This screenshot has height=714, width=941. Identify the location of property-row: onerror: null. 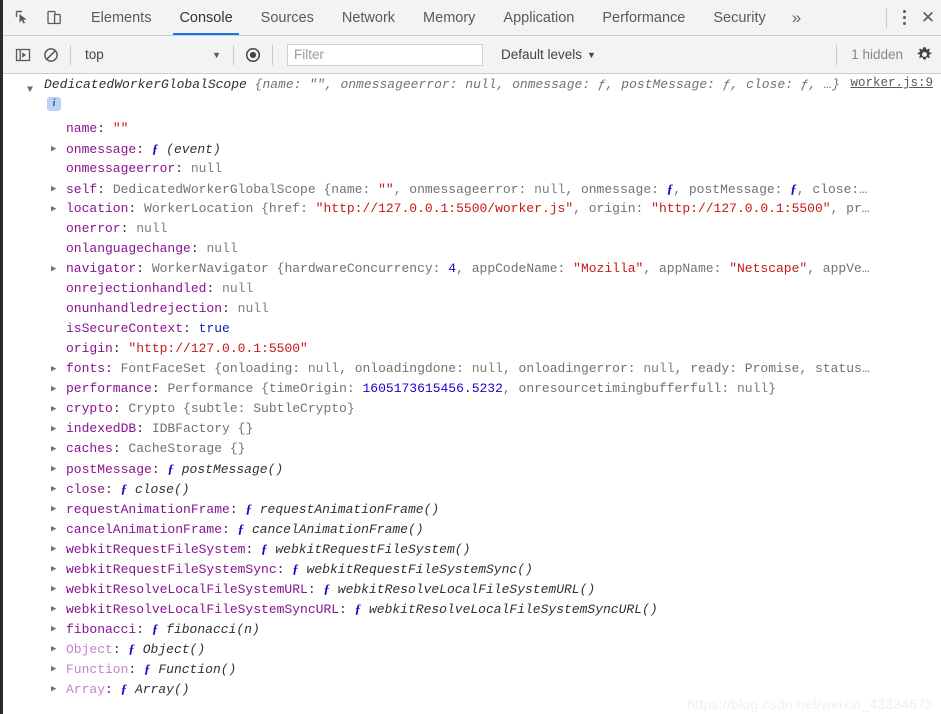
(472, 229).